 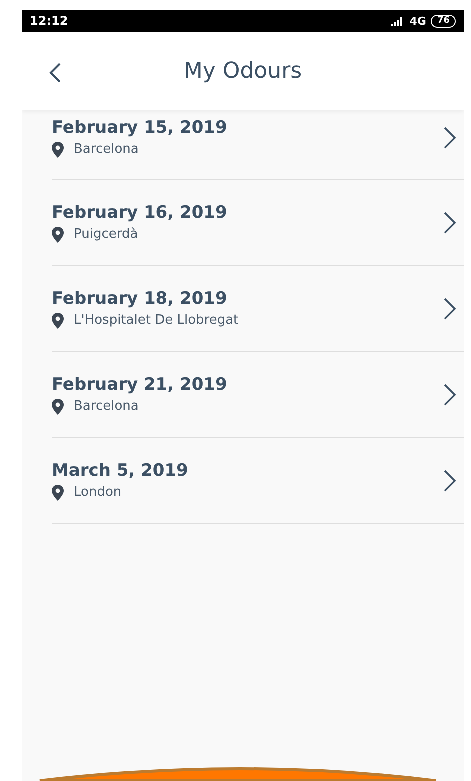 What do you see at coordinates (140, 384) in the screenshot?
I see `odour-date: February 21, 2019` at bounding box center [140, 384].